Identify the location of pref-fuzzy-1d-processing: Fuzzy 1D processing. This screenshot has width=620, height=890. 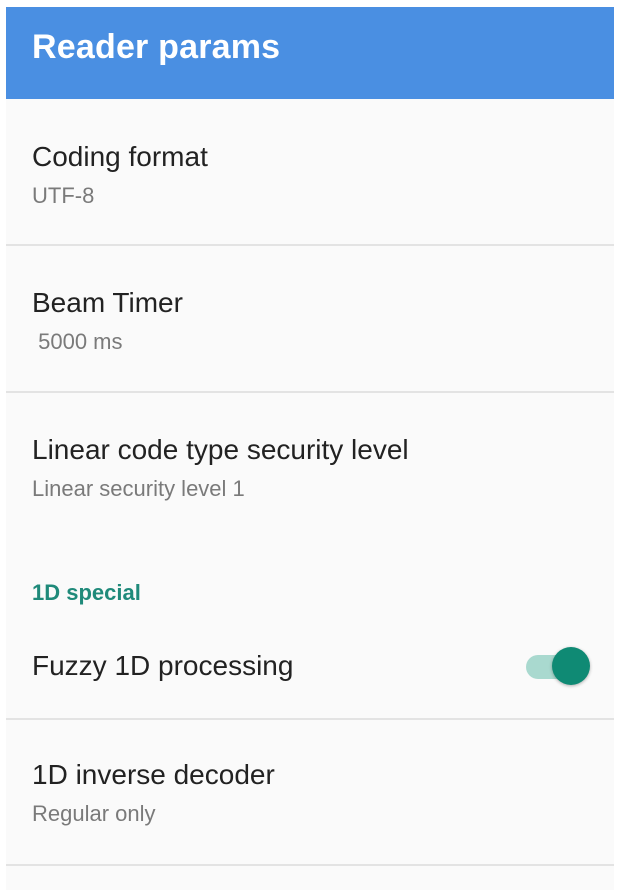
(310, 666).